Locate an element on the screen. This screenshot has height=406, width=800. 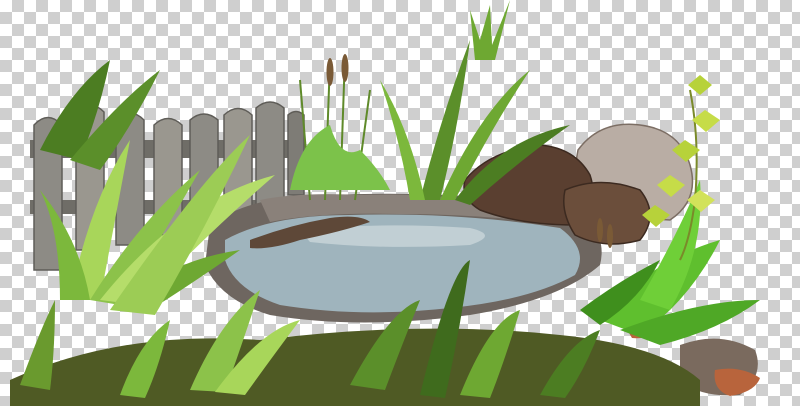
fence-picket is located at coordinates (270, 153).